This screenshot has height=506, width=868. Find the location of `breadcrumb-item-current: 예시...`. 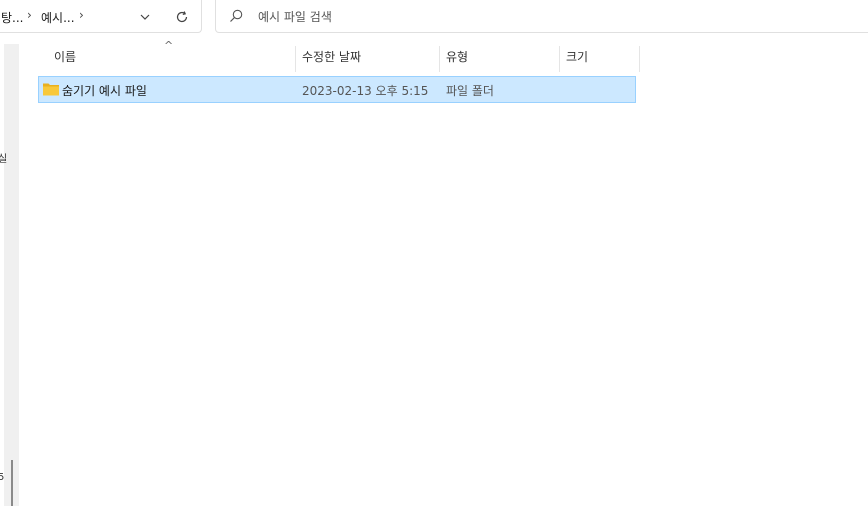

breadcrumb-item-current: 예시... is located at coordinates (58, 17).